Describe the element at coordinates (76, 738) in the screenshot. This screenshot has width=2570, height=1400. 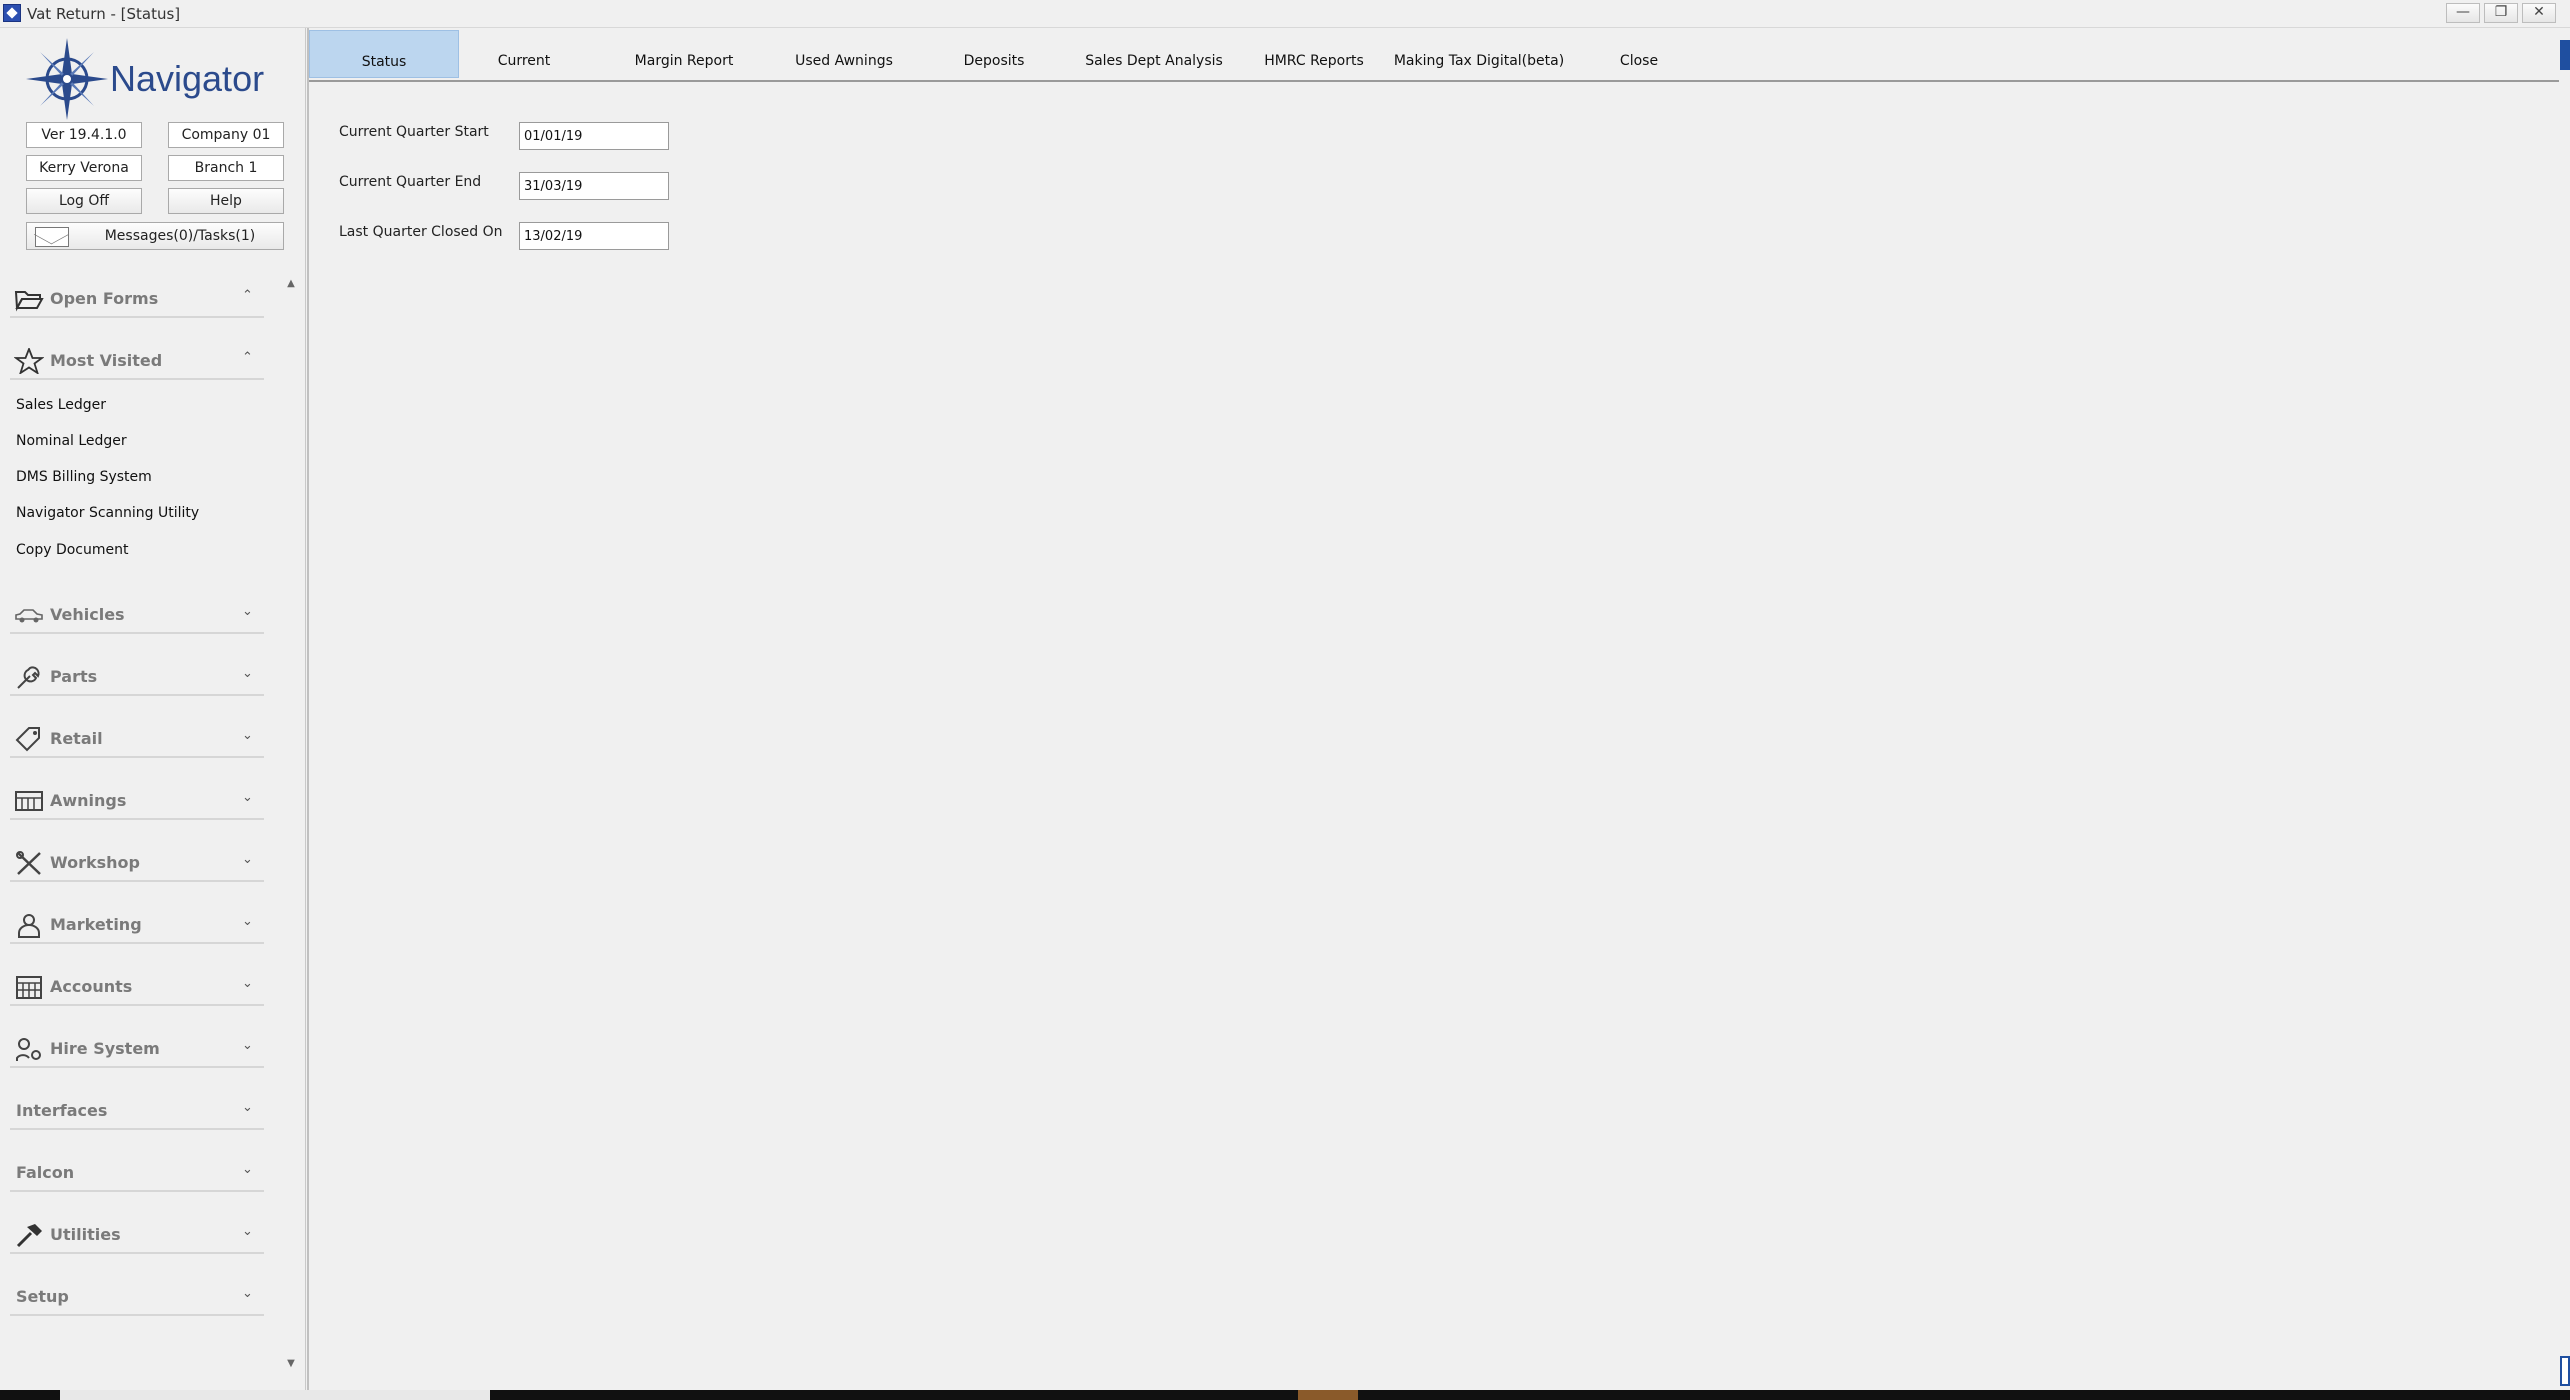
I see `section-label: Retail` at that location.